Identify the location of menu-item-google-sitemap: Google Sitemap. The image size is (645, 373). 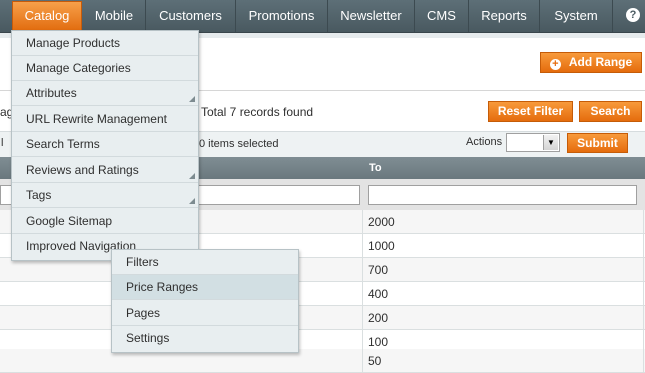
(105, 221).